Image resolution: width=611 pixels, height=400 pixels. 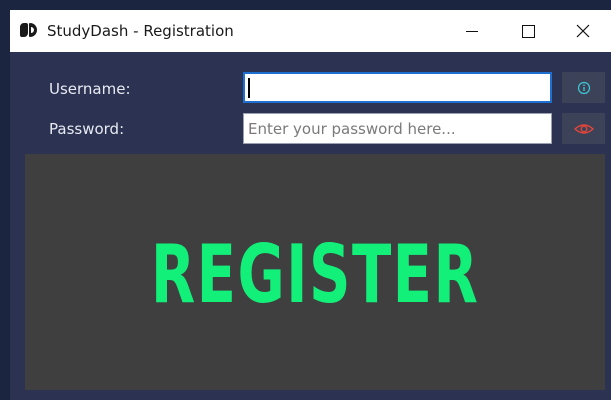 I want to click on password-input, so click(x=397, y=128).